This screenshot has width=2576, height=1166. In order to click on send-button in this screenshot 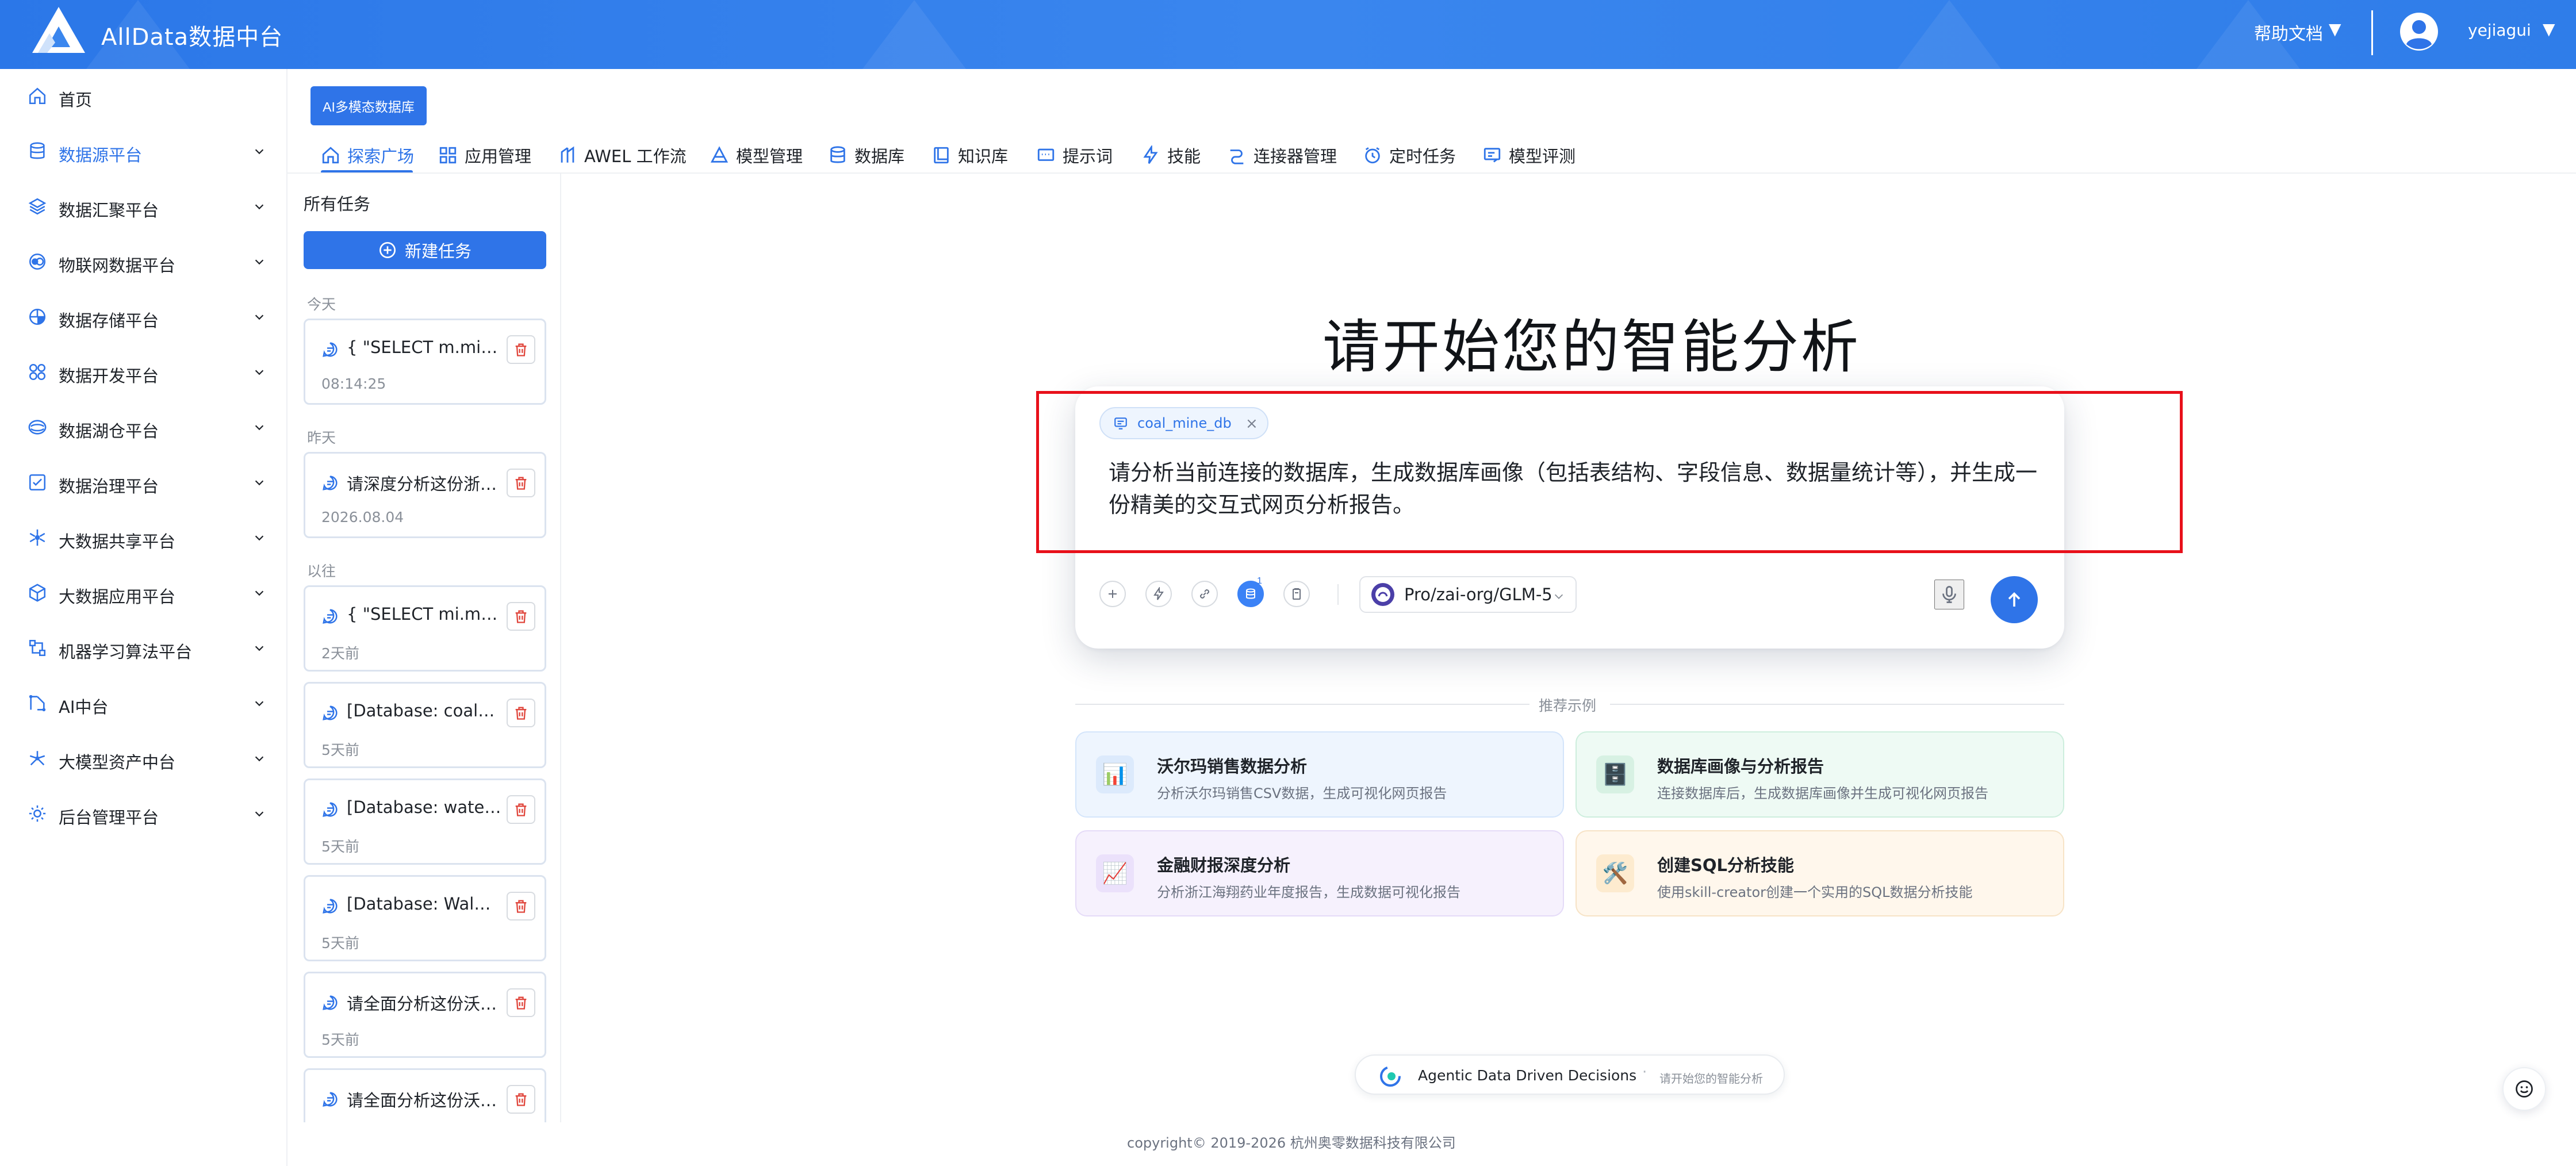, I will do `click(2014, 599)`.